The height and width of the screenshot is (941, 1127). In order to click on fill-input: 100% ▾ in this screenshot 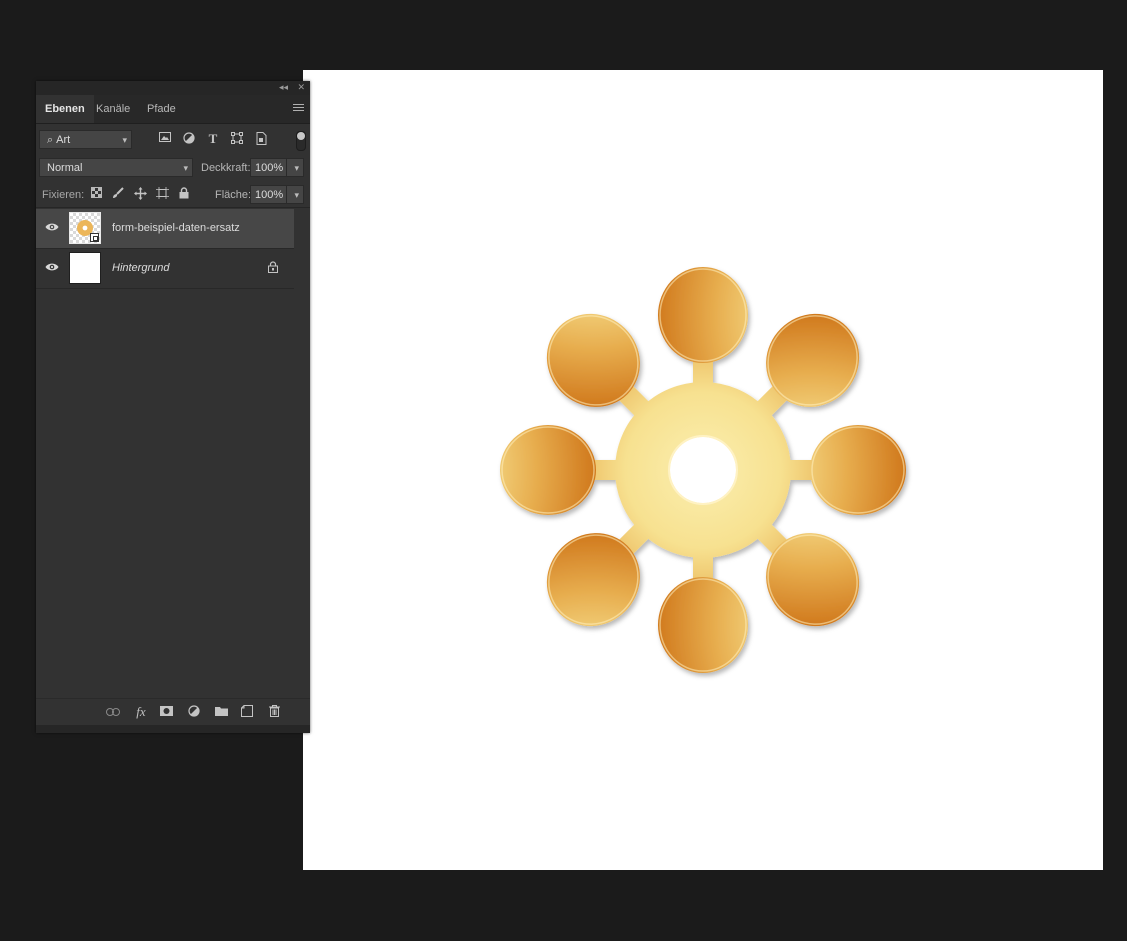, I will do `click(277, 194)`.